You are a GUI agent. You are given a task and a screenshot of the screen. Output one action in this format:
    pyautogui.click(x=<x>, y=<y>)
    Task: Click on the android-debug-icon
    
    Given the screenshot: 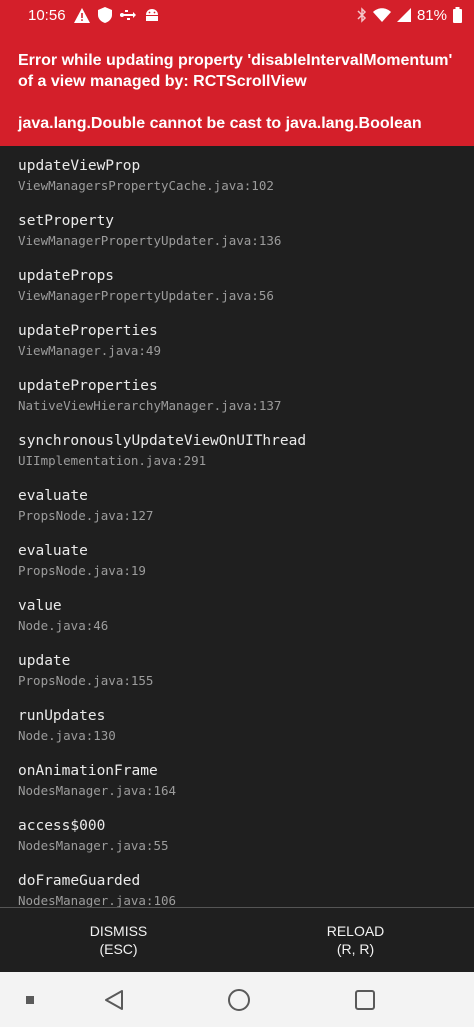 What is the action you would take?
    pyautogui.click(x=152, y=15)
    